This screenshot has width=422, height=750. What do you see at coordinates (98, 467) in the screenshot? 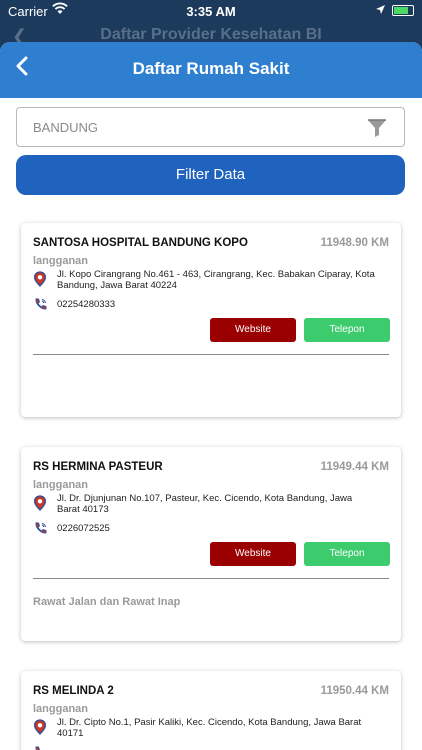
I see `hospital-name: RS HERMINA PASTEUR` at bounding box center [98, 467].